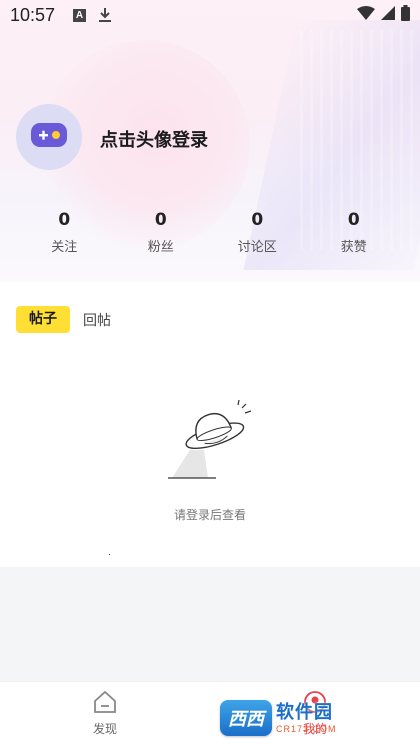 This screenshot has width=420, height=746. Describe the element at coordinates (105, 704) in the screenshot. I see `home-icon` at that location.